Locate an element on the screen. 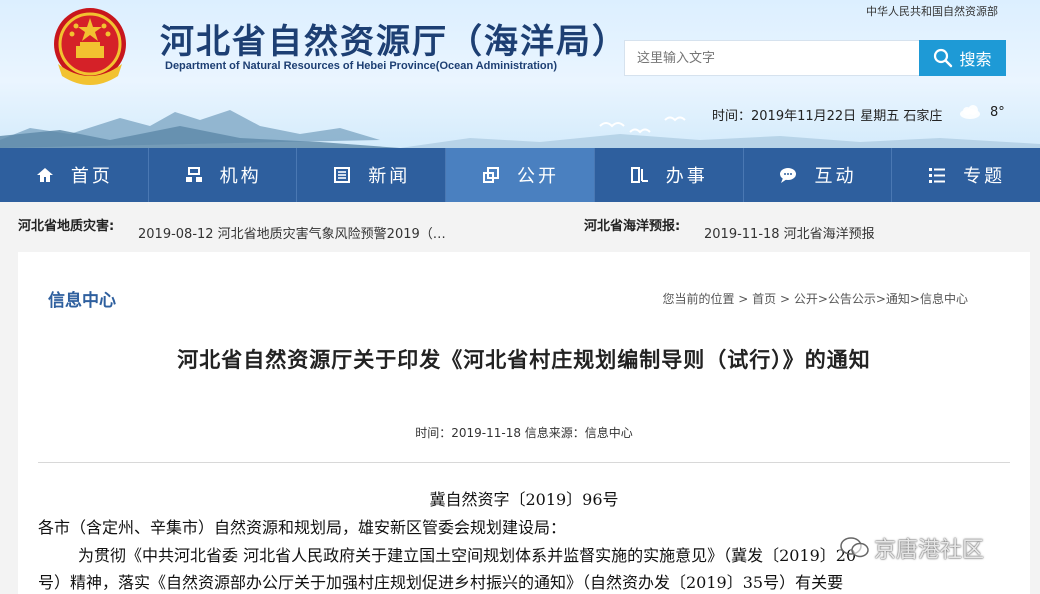  wechat-watermark: 京唐港社区 is located at coordinates (912, 548).